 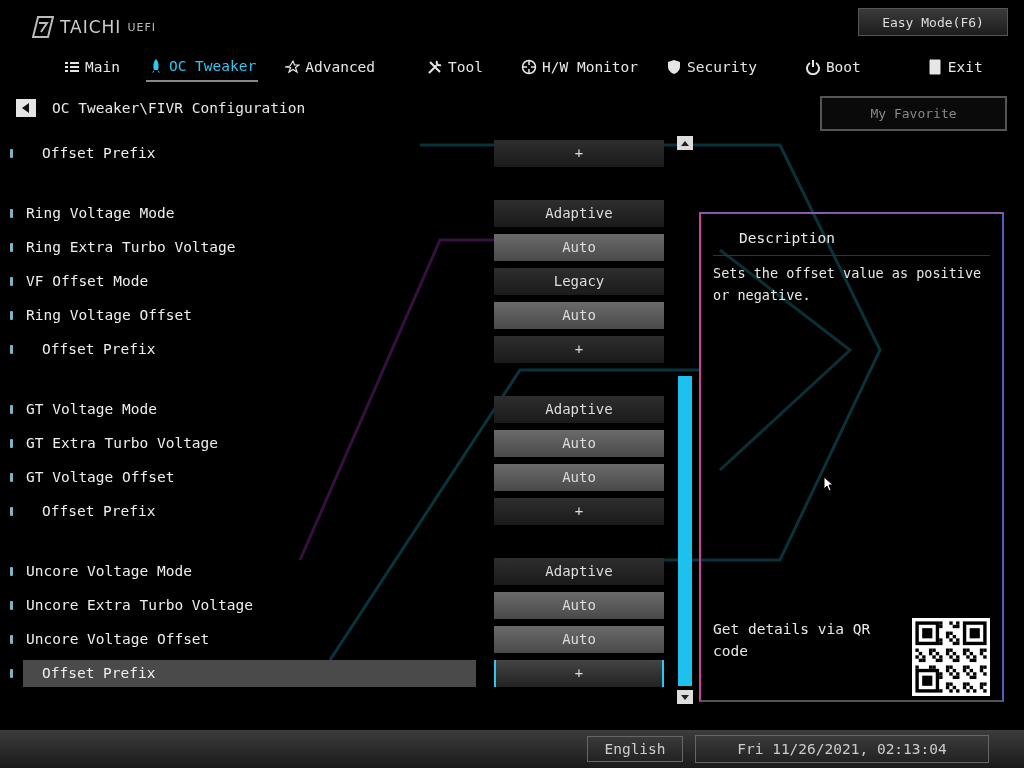 I want to click on setting-value: Legacy, so click(x=579, y=281).